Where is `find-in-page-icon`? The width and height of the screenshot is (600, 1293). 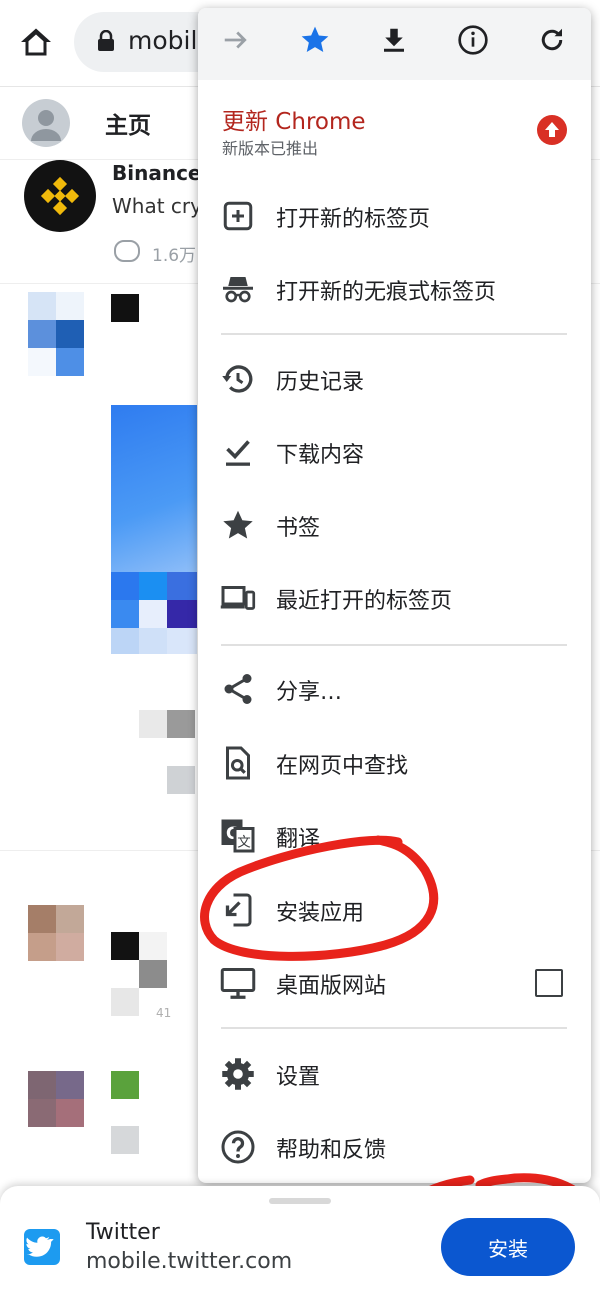
find-in-page-icon is located at coordinates (238, 763).